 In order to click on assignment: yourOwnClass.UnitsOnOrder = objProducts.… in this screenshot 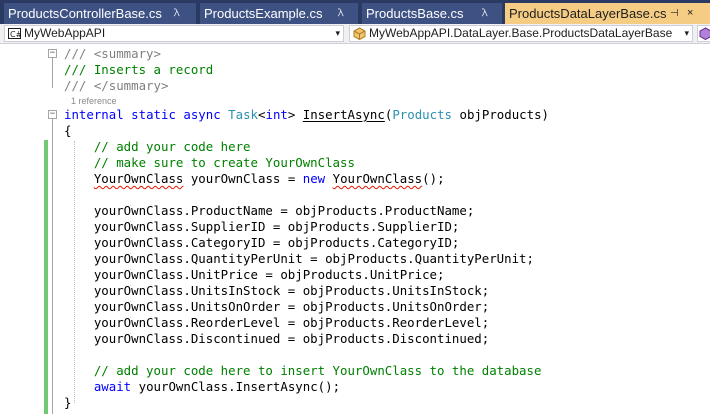, I will do `click(291, 306)`.